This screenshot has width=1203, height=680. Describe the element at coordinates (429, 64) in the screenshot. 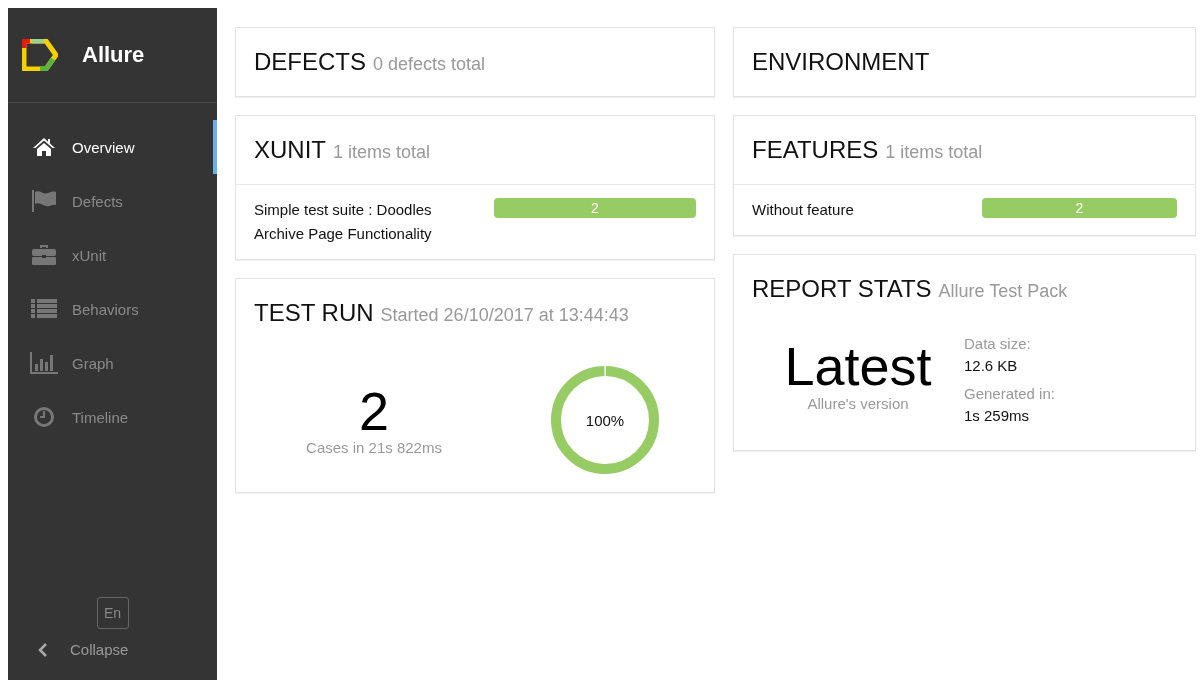

I see `widget-subtitle: 0 defects total` at that location.